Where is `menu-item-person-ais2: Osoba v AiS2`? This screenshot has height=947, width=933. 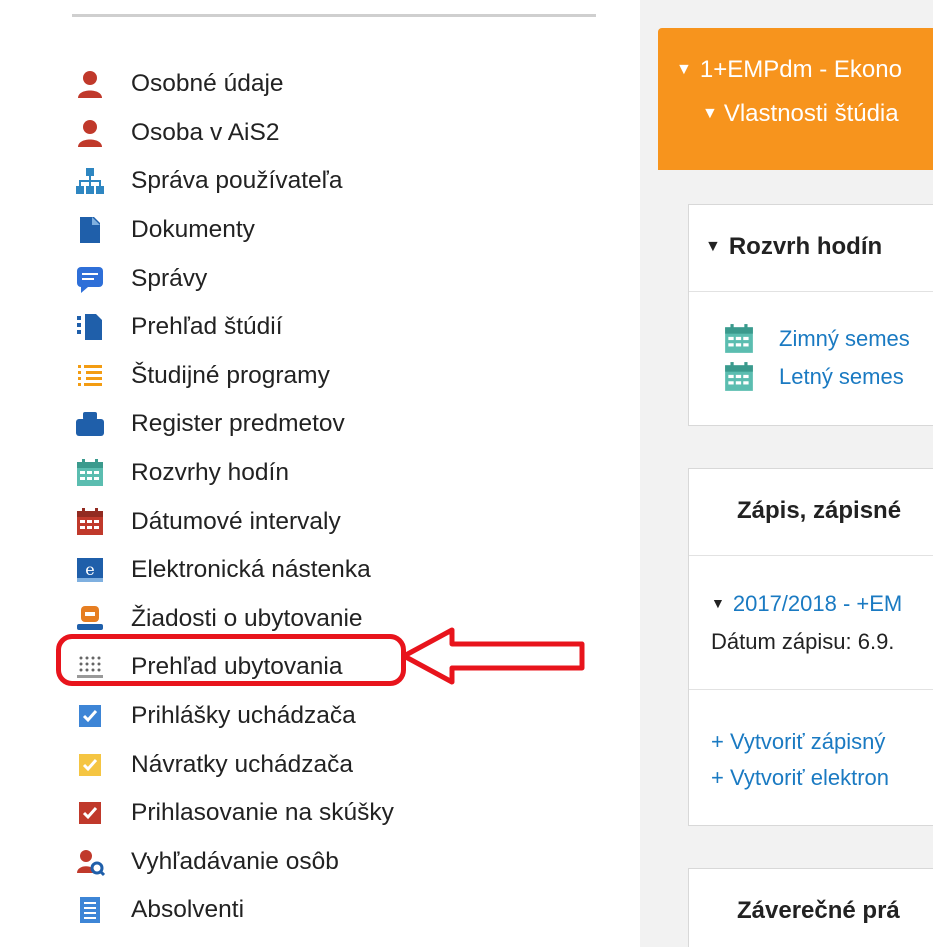
menu-item-person-ais2: Osoba v AiS2 is located at coordinates (233, 133).